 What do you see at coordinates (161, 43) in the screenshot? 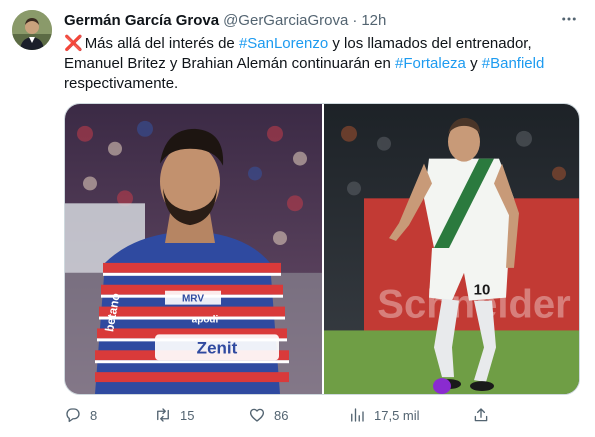
I see `tweet-text-segment: Más allá del interés de` at bounding box center [161, 43].